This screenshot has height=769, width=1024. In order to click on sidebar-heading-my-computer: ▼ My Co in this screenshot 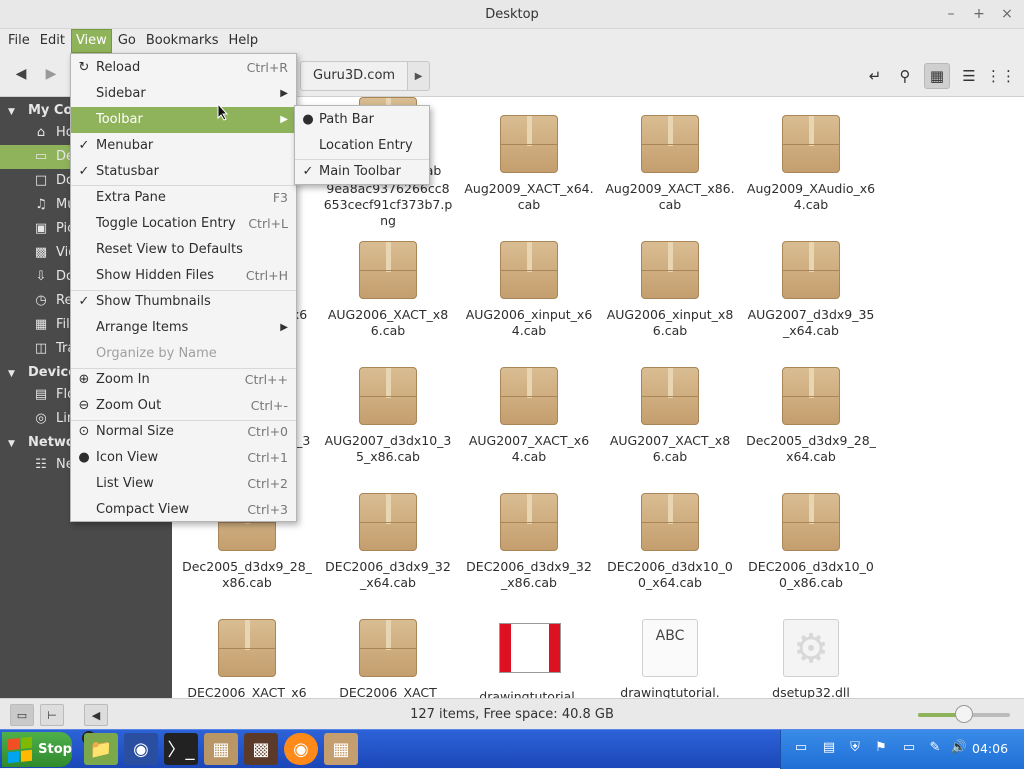, I will do `click(40, 111)`.